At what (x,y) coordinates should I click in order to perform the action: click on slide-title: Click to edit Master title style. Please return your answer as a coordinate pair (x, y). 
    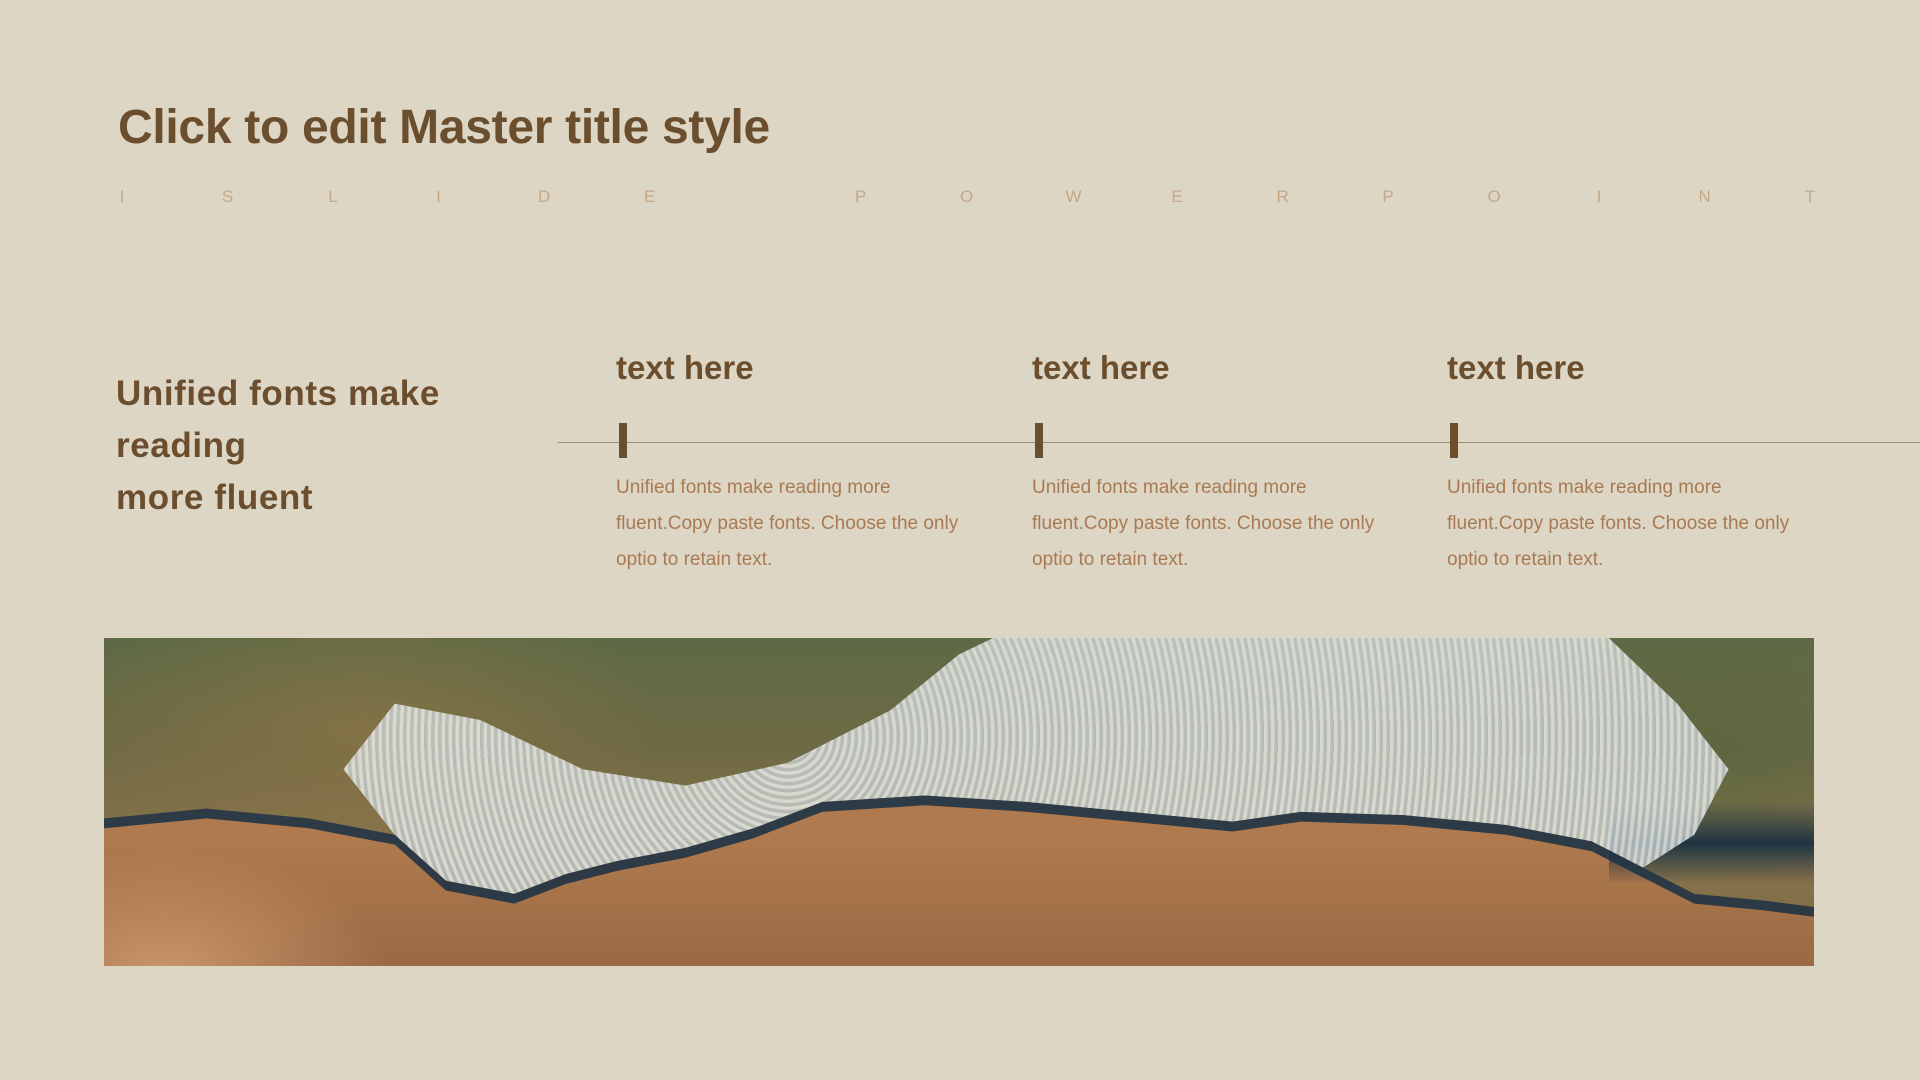
    Looking at the image, I should click on (444, 128).